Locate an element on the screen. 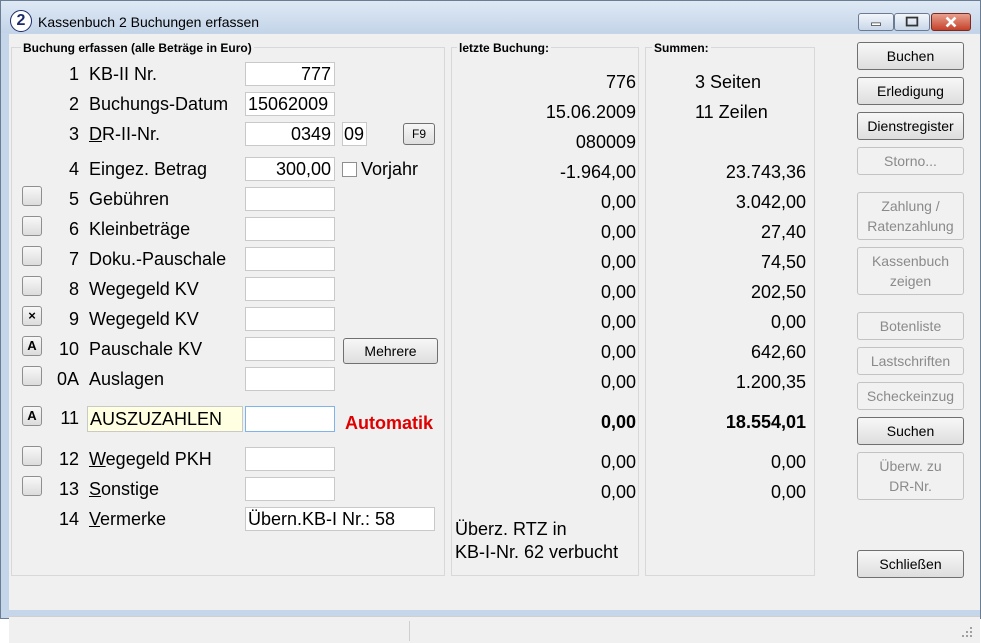 Image resolution: width=981 pixels, height=643 pixels. direct-debits-button: Lastschriften is located at coordinates (910, 361).